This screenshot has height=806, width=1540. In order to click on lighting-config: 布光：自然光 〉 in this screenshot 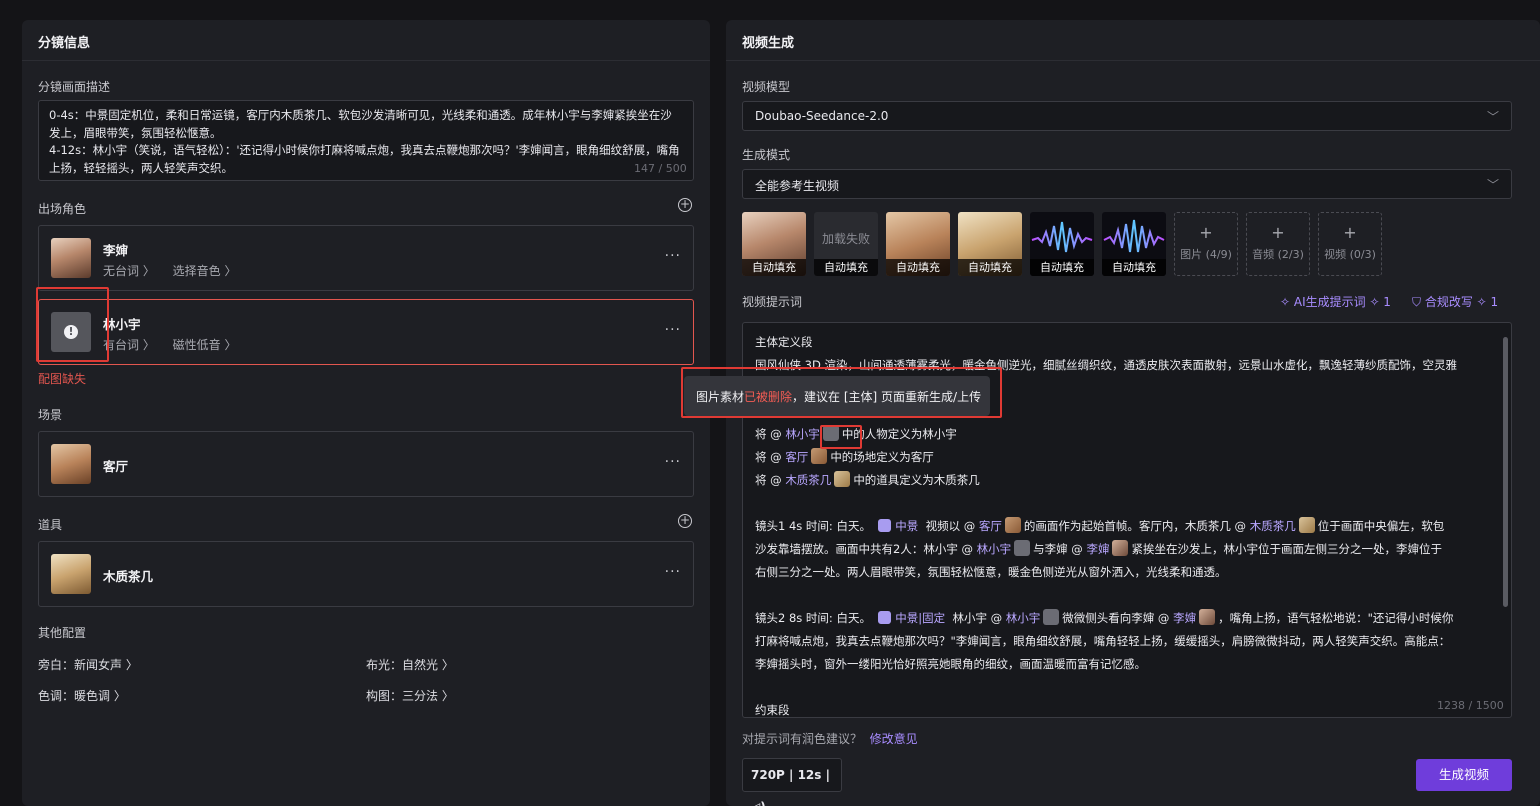, I will do `click(410, 664)`.